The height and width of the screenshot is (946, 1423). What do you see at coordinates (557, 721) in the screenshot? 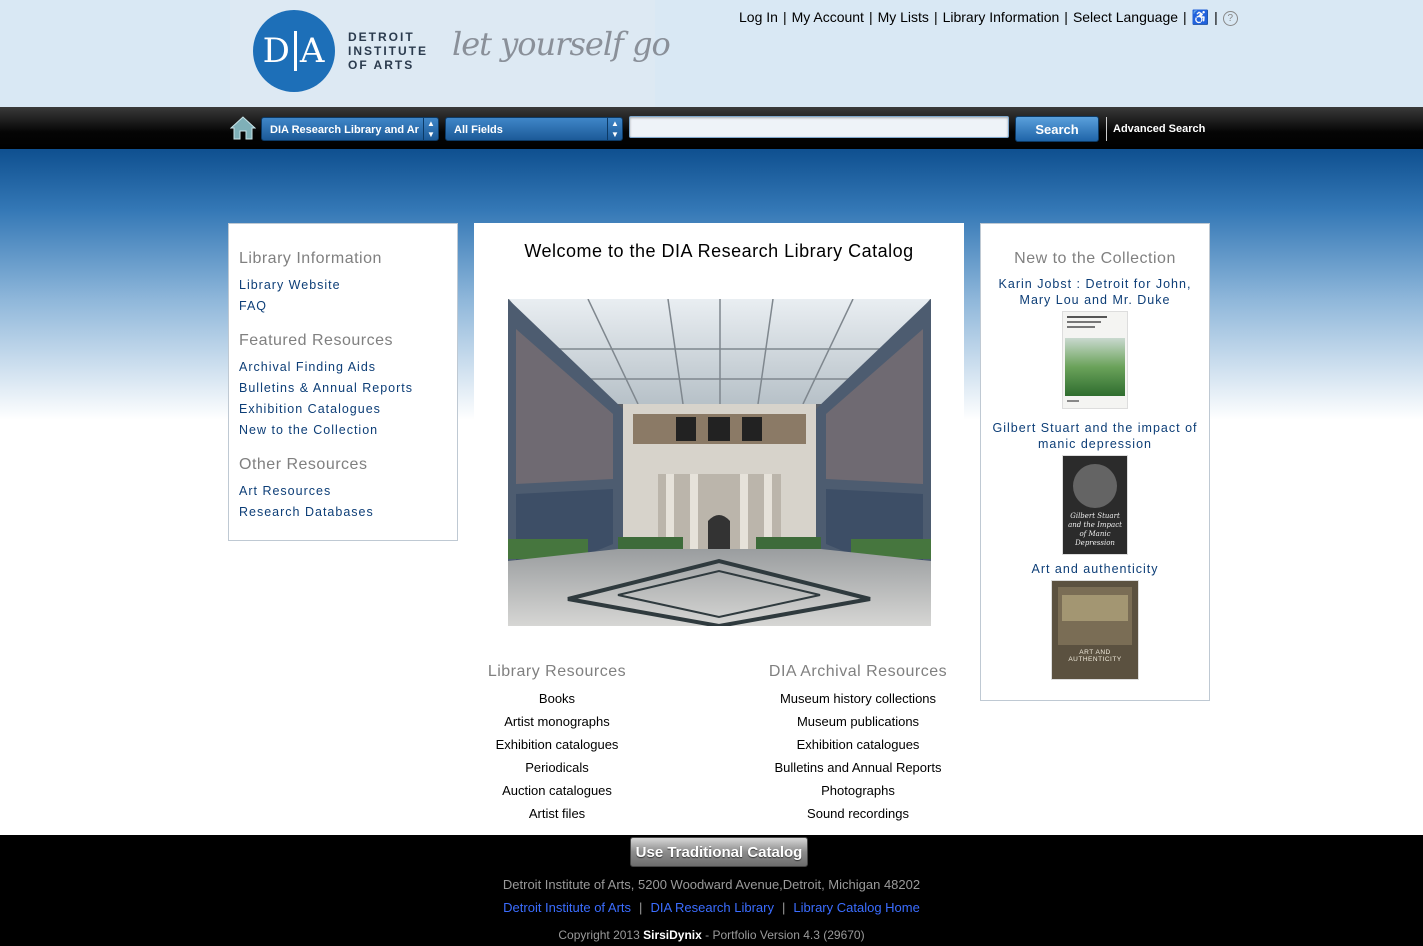
I see `artist-monographs-link: Artist monographs` at bounding box center [557, 721].